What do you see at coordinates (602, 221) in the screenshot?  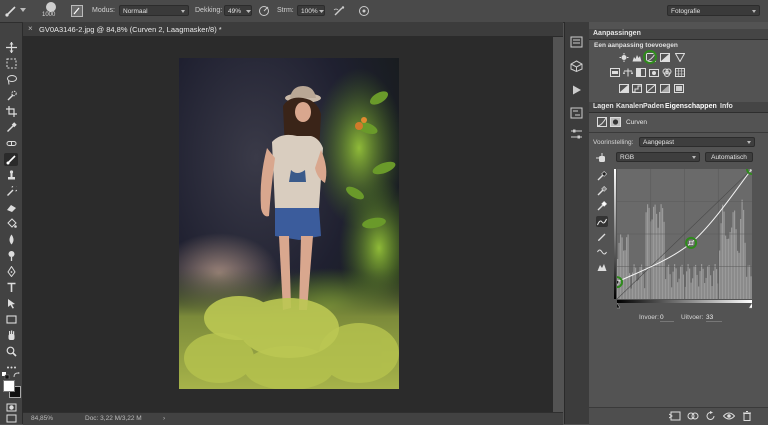 I see `edit-points-curve-icon` at bounding box center [602, 221].